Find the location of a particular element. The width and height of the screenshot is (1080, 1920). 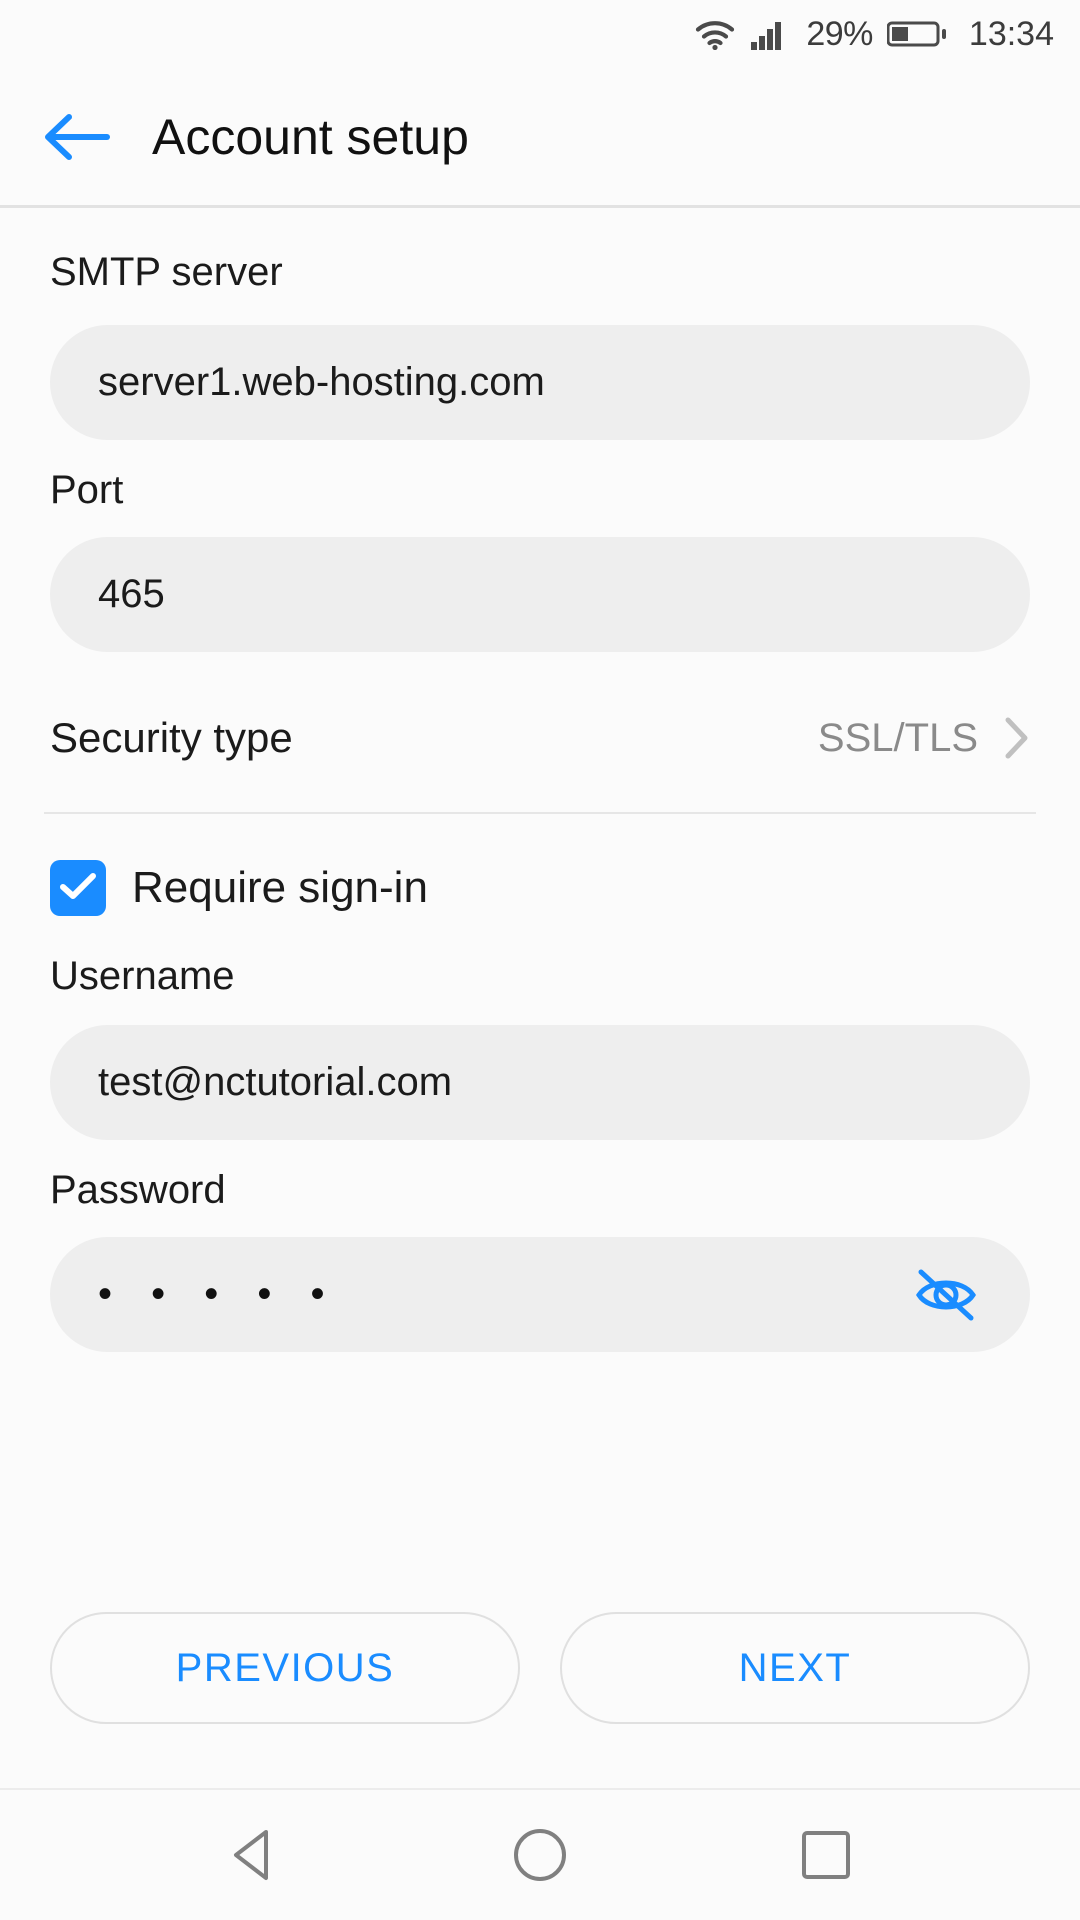

smtp-server-input: server1.web-hosting.com is located at coordinates (540, 382).